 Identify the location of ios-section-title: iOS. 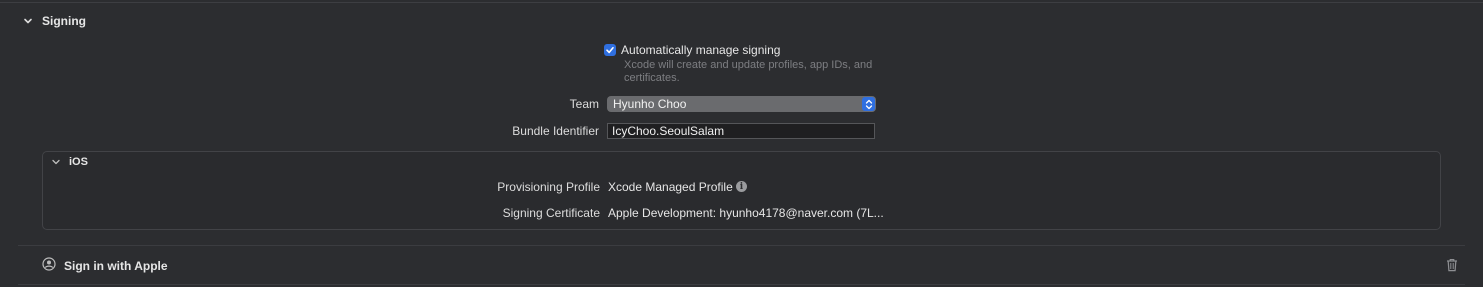
(78, 162).